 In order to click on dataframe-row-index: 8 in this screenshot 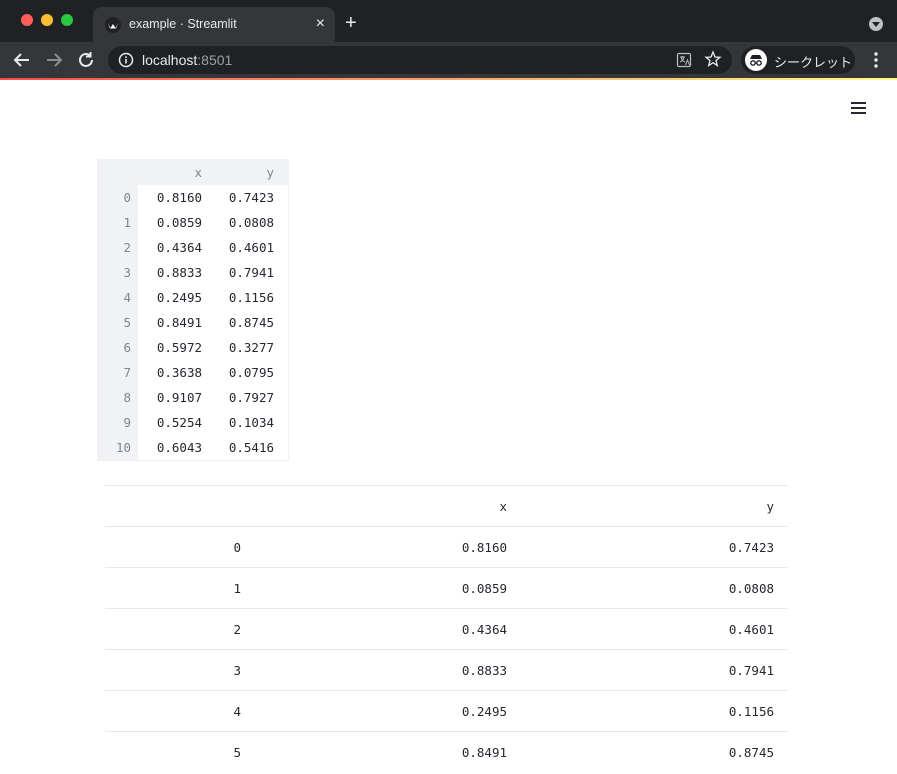, I will do `click(127, 397)`.